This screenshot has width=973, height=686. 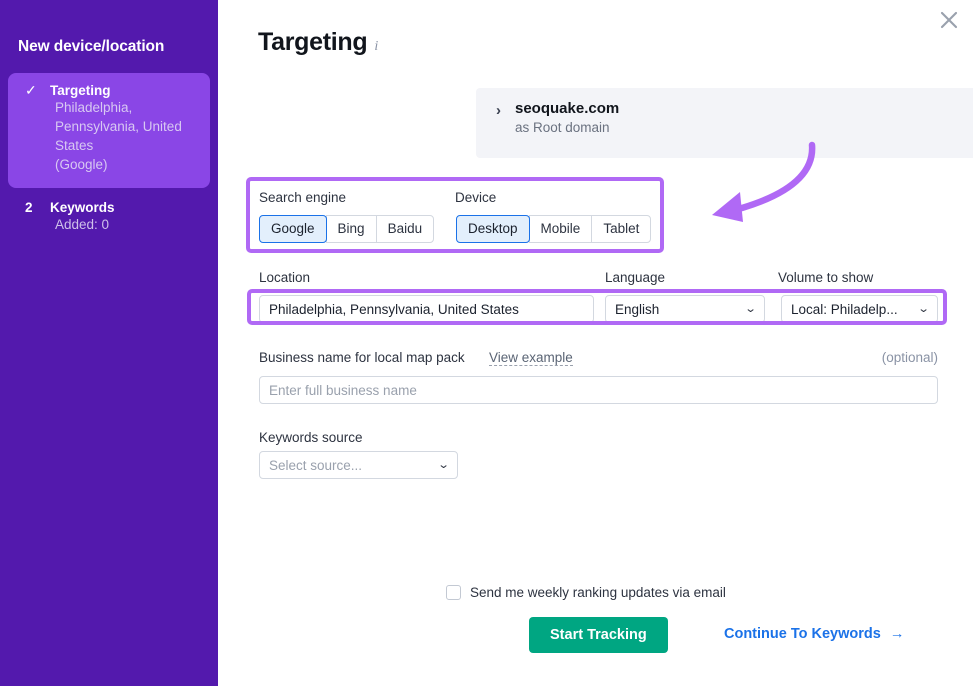 What do you see at coordinates (91, 46) in the screenshot?
I see `sidebar-title: New device/location` at bounding box center [91, 46].